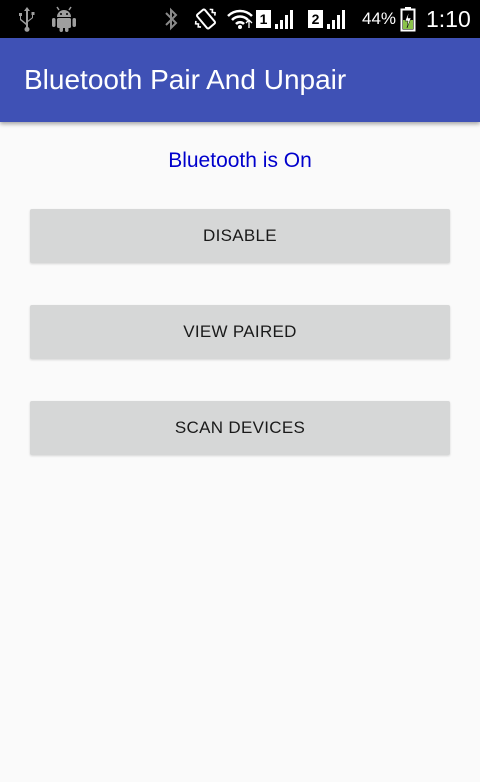  Describe the element at coordinates (263, 19) in the screenshot. I see `sim1-label: 1` at that location.